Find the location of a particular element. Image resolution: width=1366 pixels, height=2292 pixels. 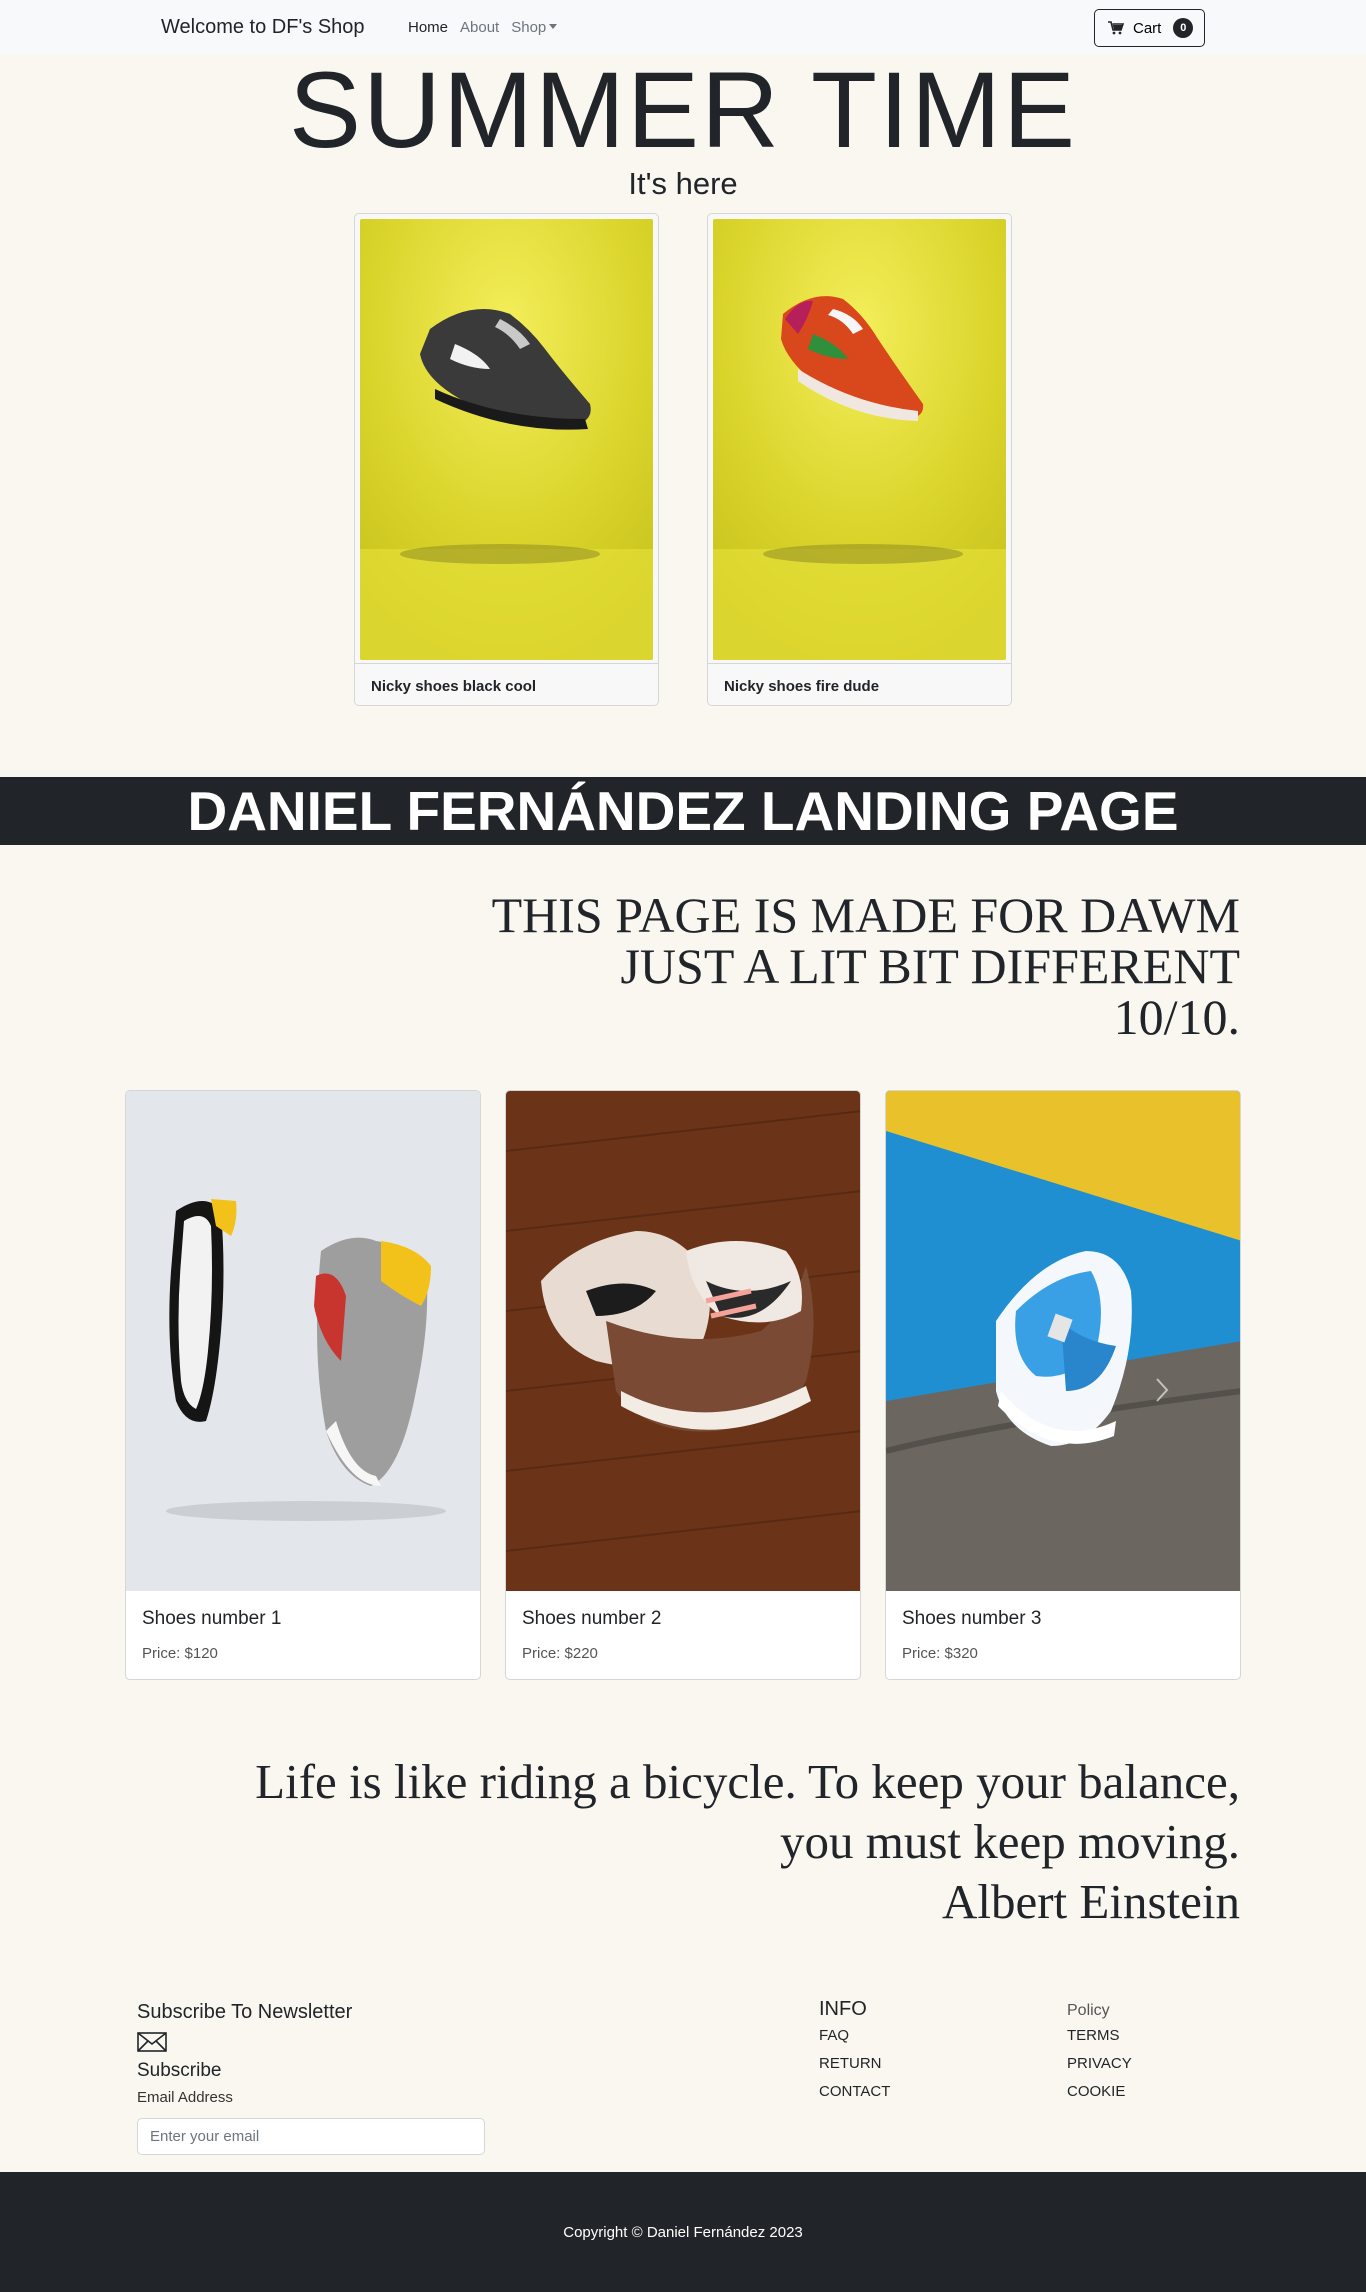

statement-line-1: THIS PAGE IS MADE FOR DAWM is located at coordinates (865, 915).